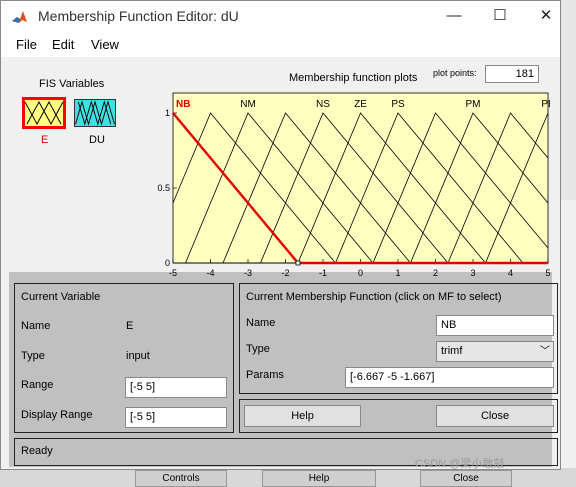 The width and height of the screenshot is (576, 487). I want to click on variable-type-label: Type, so click(33, 356).